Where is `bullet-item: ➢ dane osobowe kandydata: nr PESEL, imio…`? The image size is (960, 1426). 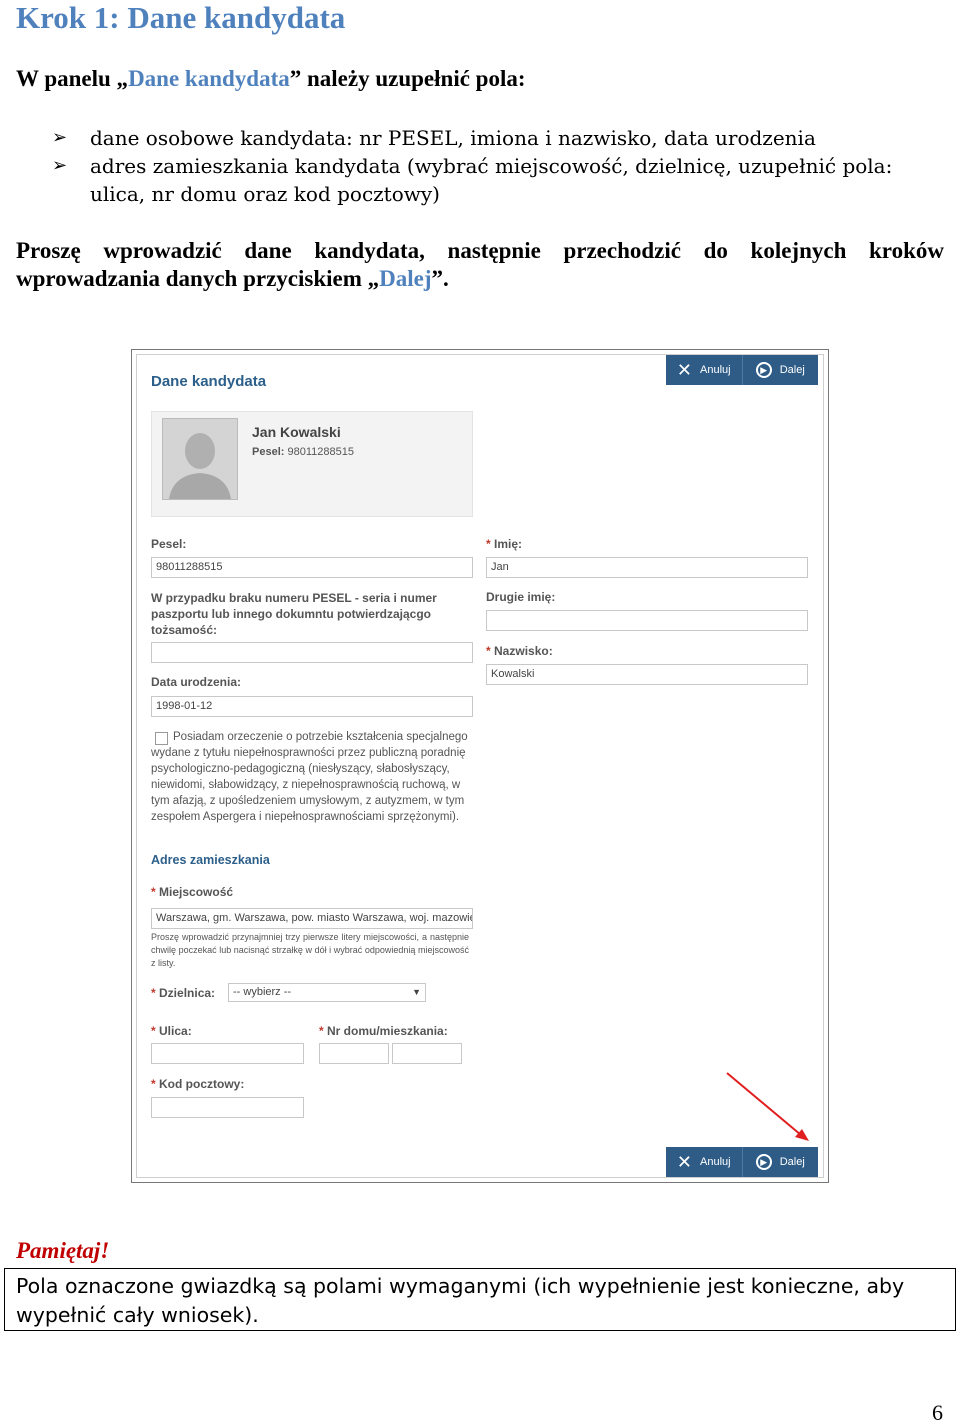 bullet-item: ➢ dane osobowe kandydata: nr PESEL, imio… is located at coordinates (502, 138).